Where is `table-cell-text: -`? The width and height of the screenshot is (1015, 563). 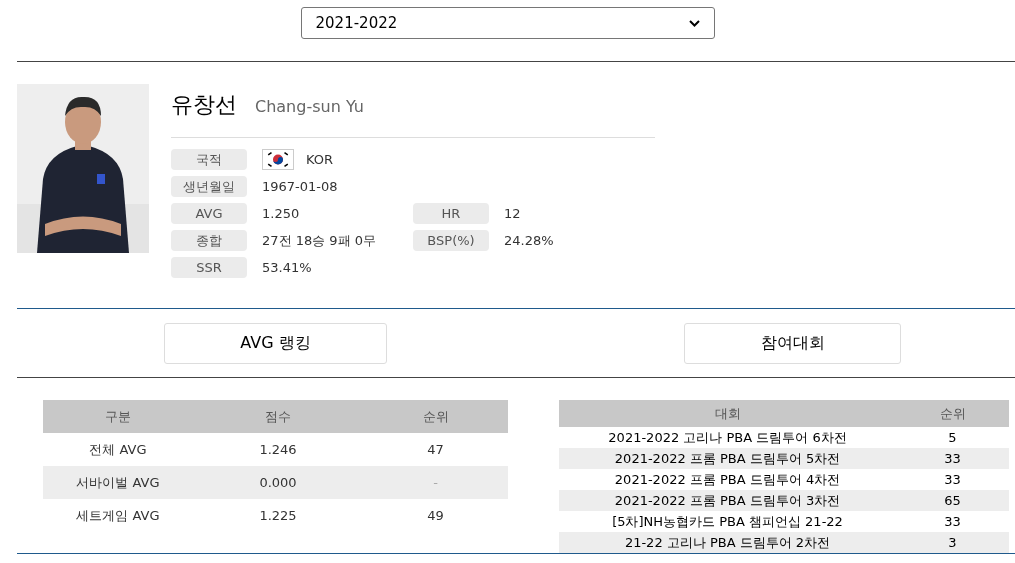 table-cell-text: - is located at coordinates (435, 482).